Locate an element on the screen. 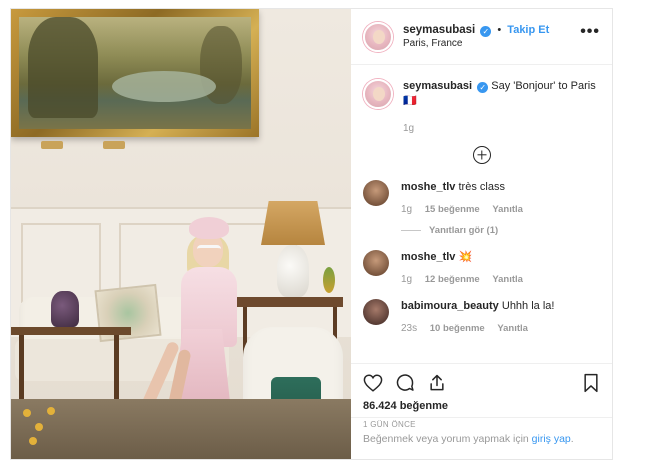 This screenshot has height=464, width=671. woman-glasses is located at coordinates (209, 249).